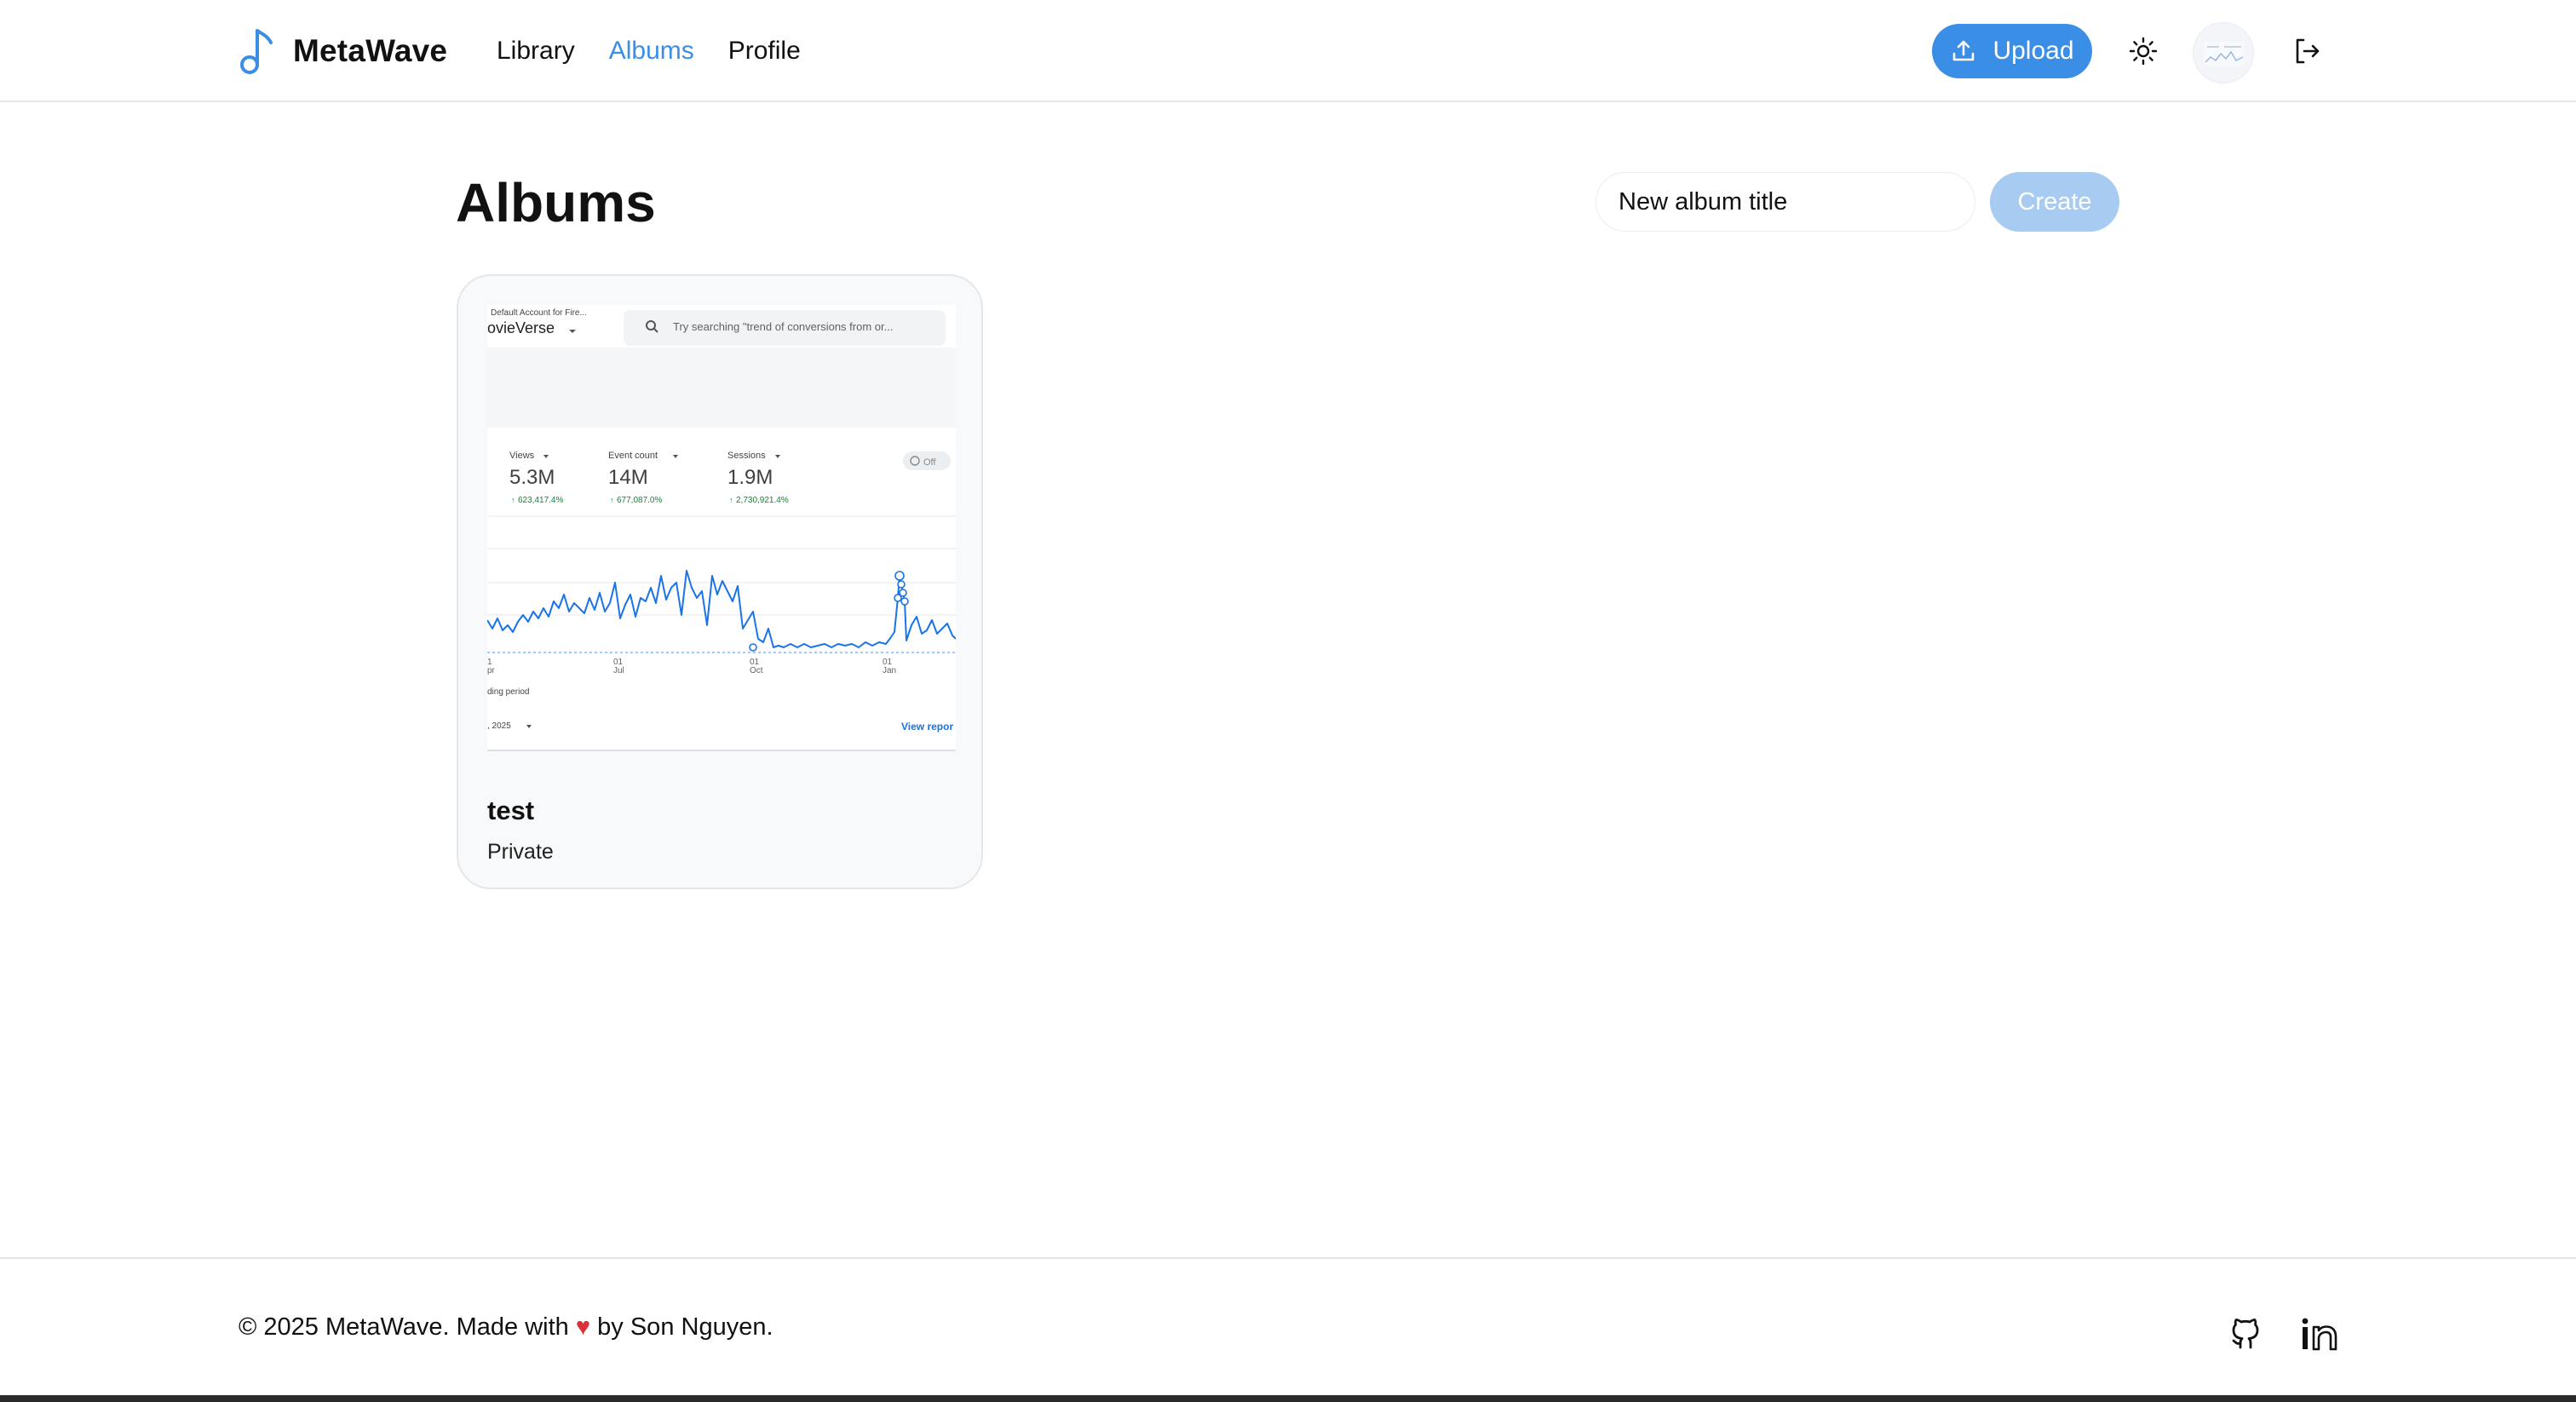  I want to click on upload-icon, so click(1964, 50).